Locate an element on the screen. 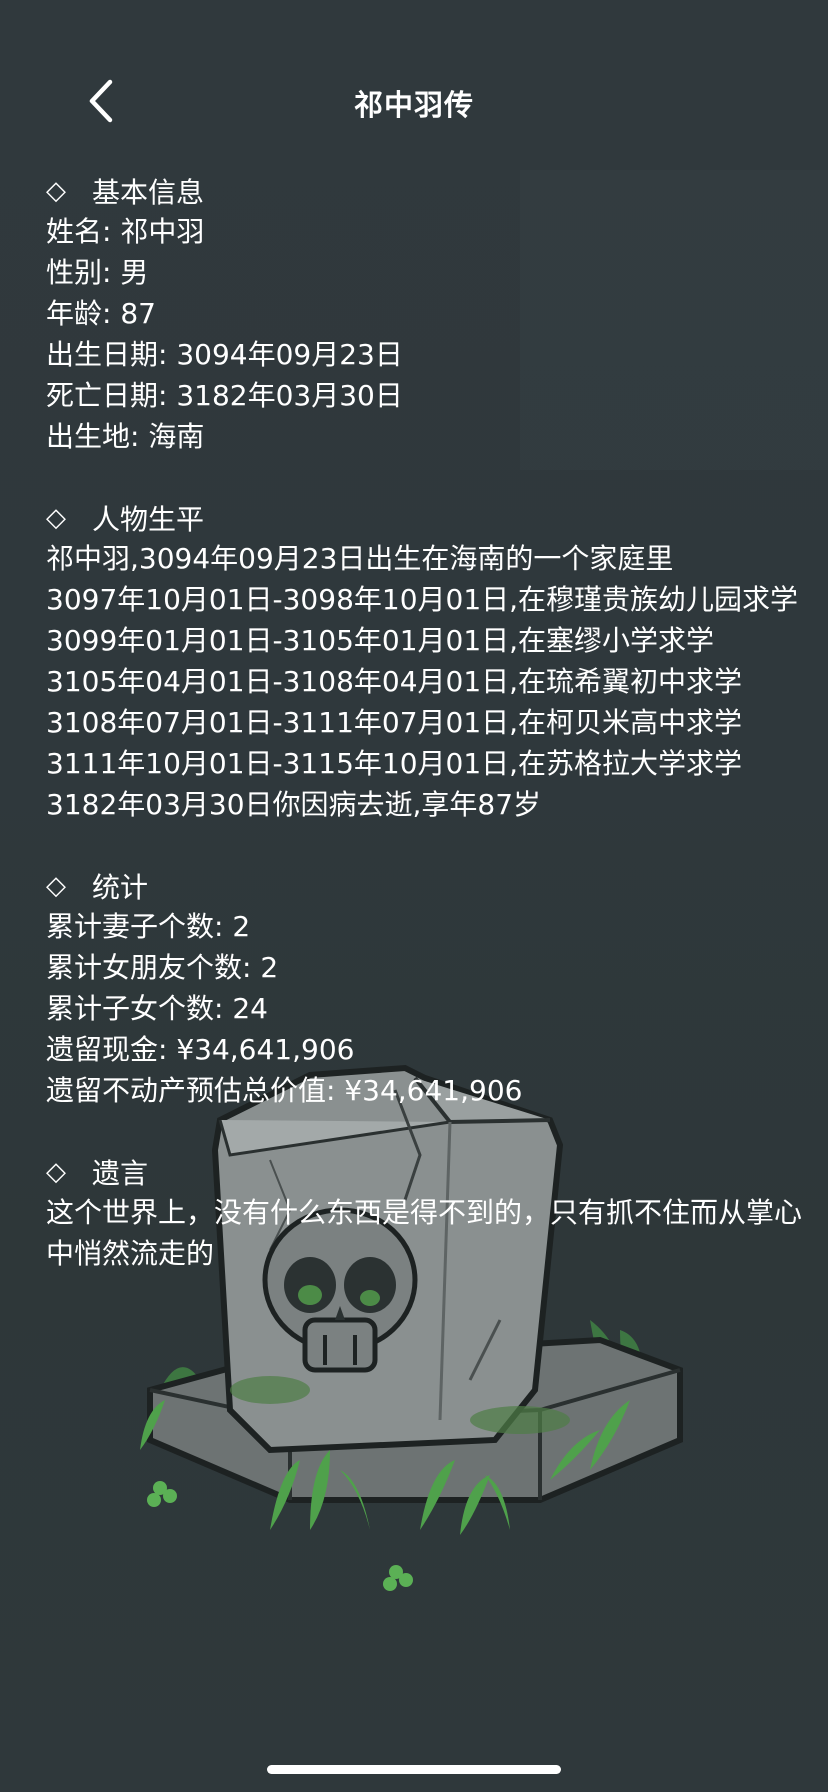  last-words-text: 这个世界上，没有什么东西是得不到的，只有抓不住而从掌心中悄然流走的 is located at coordinates (424, 1233).